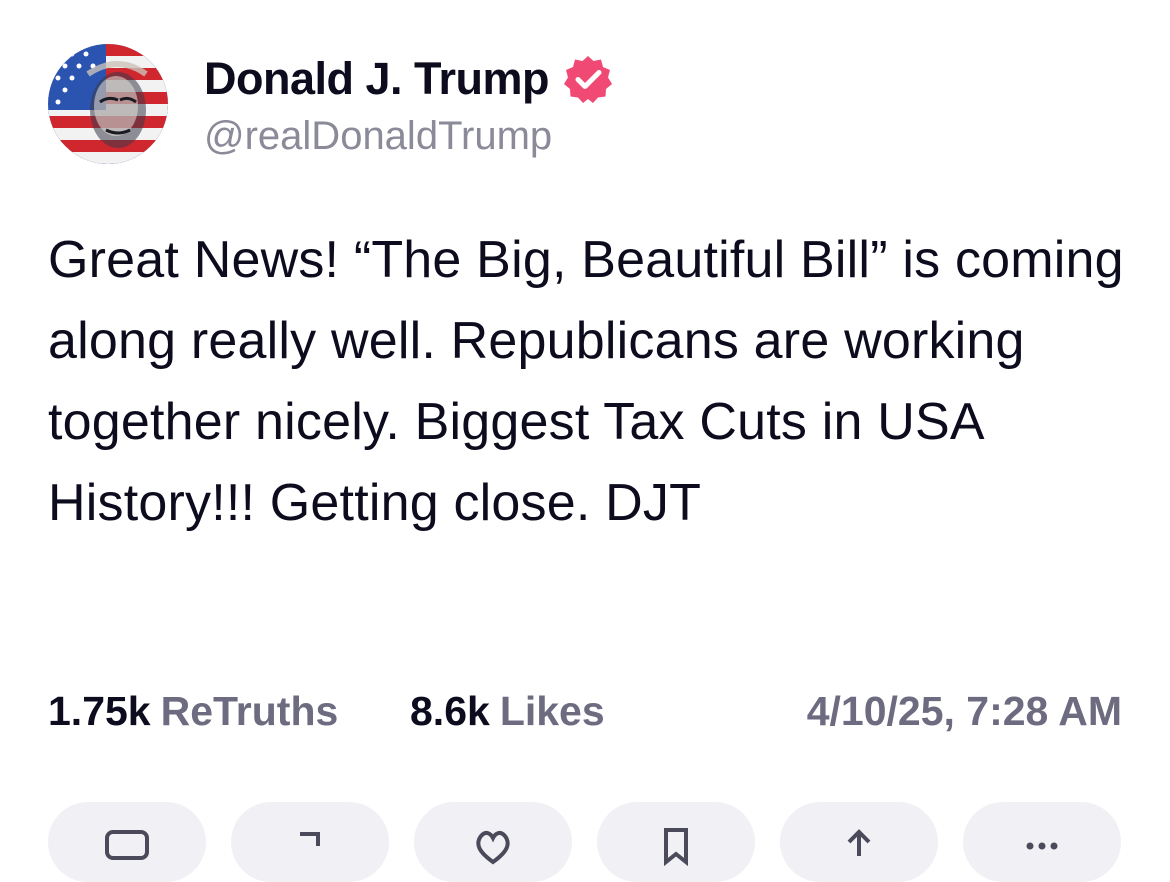  Describe the element at coordinates (588, 79) in the screenshot. I see `verified-badge-icon` at that location.